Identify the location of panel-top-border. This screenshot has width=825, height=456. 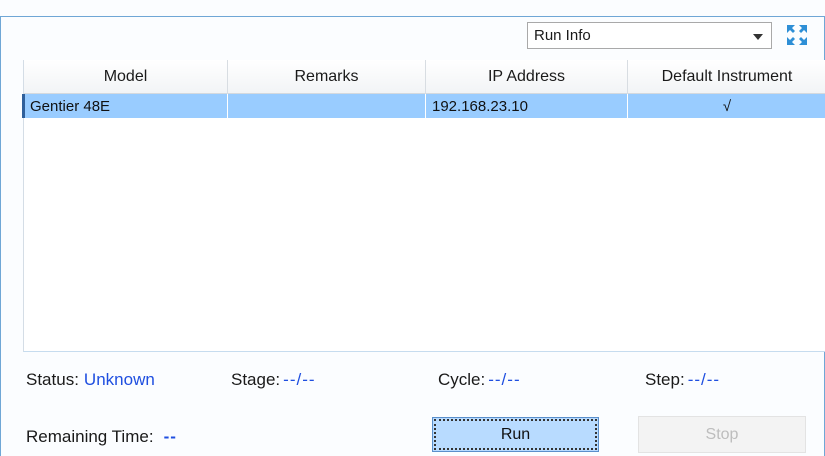
(412, 16).